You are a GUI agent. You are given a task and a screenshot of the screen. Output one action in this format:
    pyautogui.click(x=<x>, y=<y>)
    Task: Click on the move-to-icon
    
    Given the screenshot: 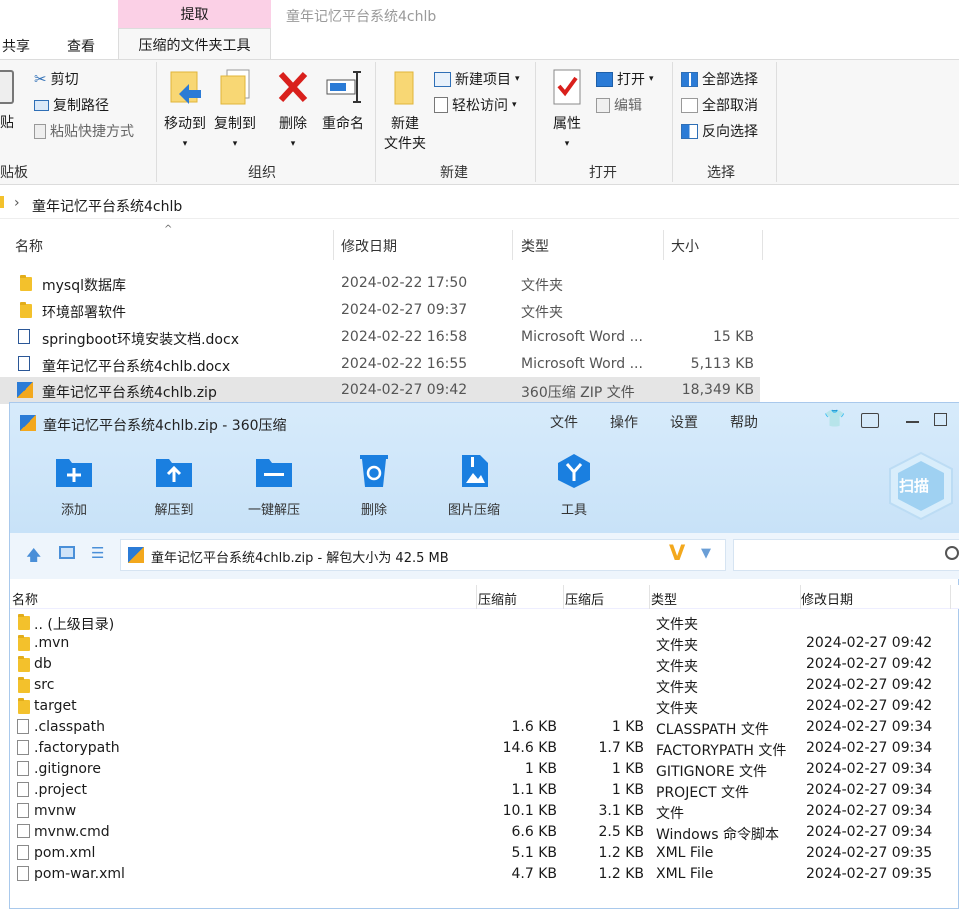 What is the action you would take?
    pyautogui.click(x=185, y=87)
    